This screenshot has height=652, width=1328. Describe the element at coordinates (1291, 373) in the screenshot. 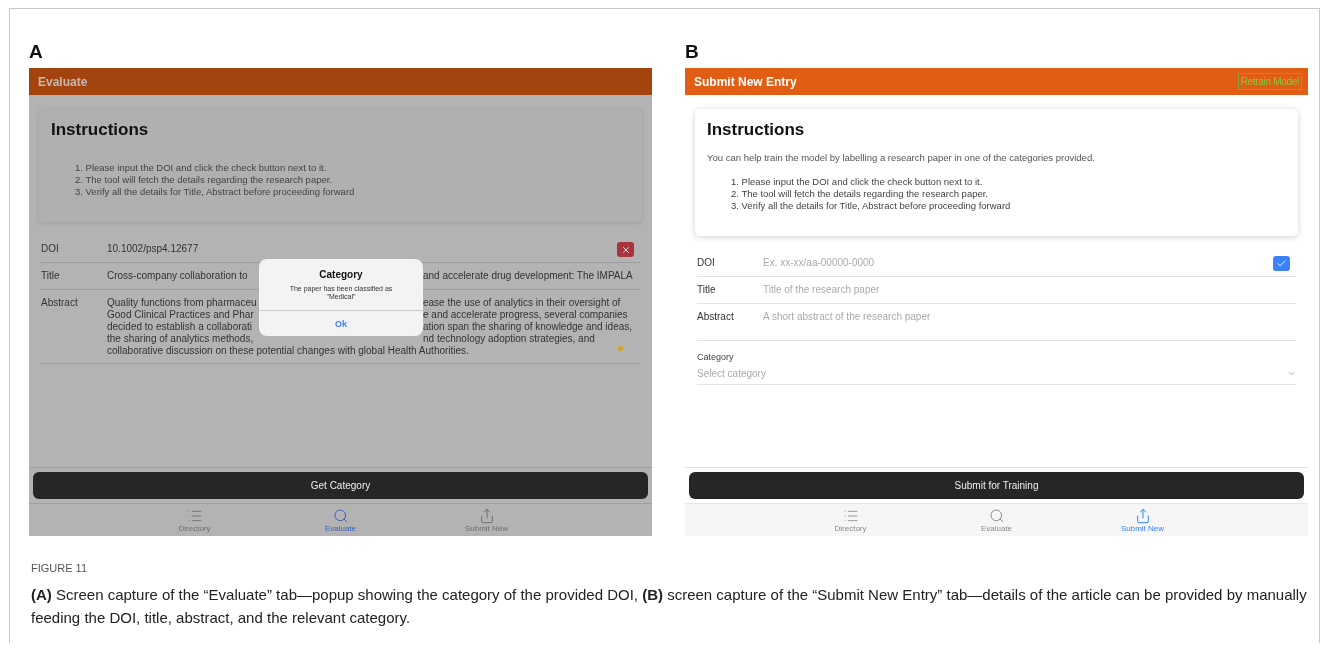

I see `chevron-icon` at that location.